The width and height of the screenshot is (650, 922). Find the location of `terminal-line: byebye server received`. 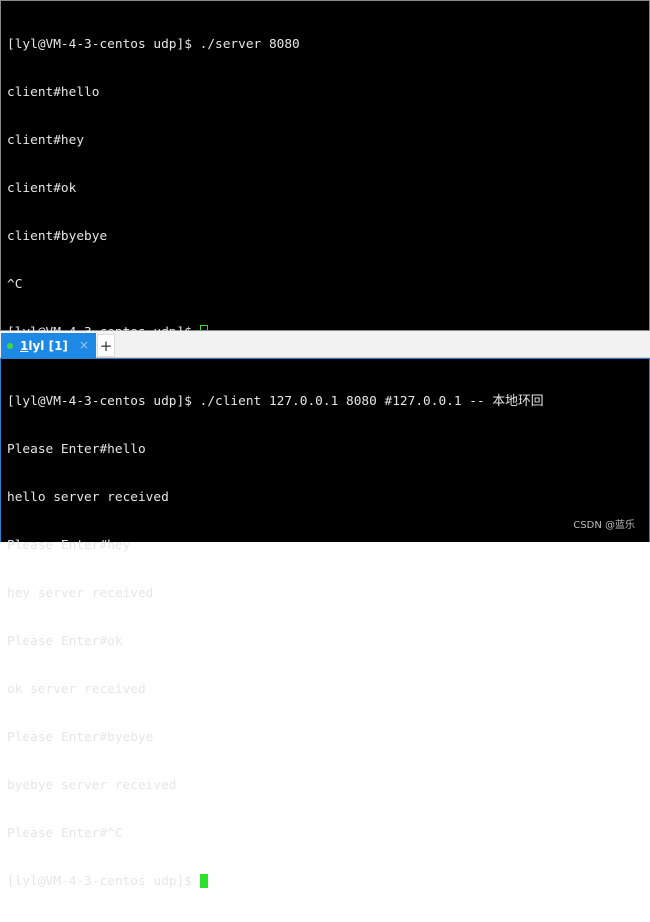

terminal-line: byebye server received is located at coordinates (92, 785).